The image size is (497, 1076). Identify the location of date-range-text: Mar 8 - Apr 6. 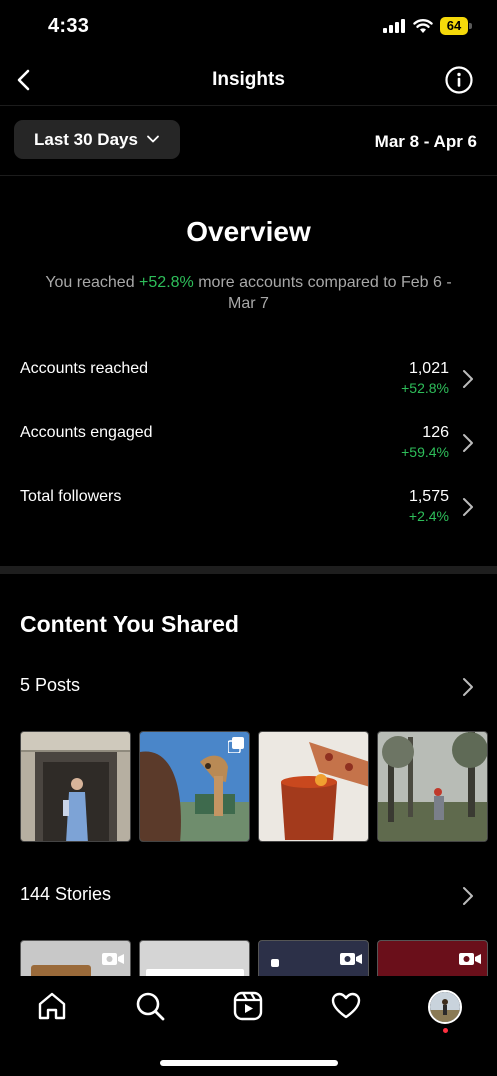
(425, 141).